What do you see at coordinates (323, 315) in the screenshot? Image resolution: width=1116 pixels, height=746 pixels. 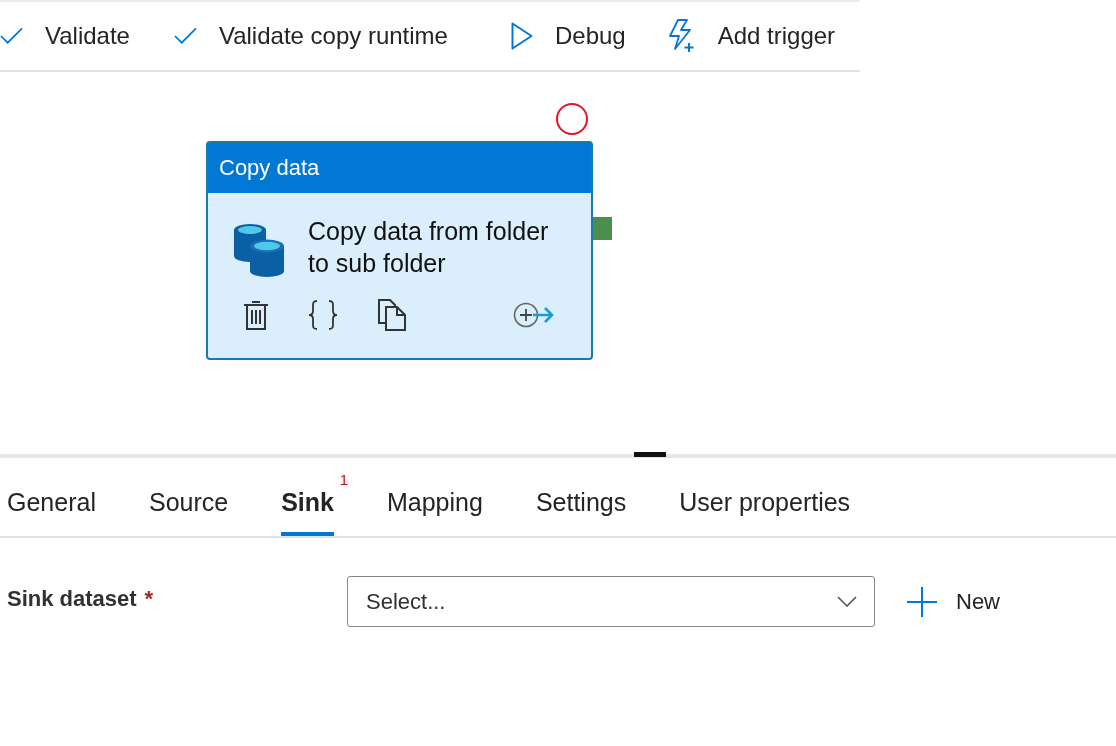 I see `braces-icon` at bounding box center [323, 315].